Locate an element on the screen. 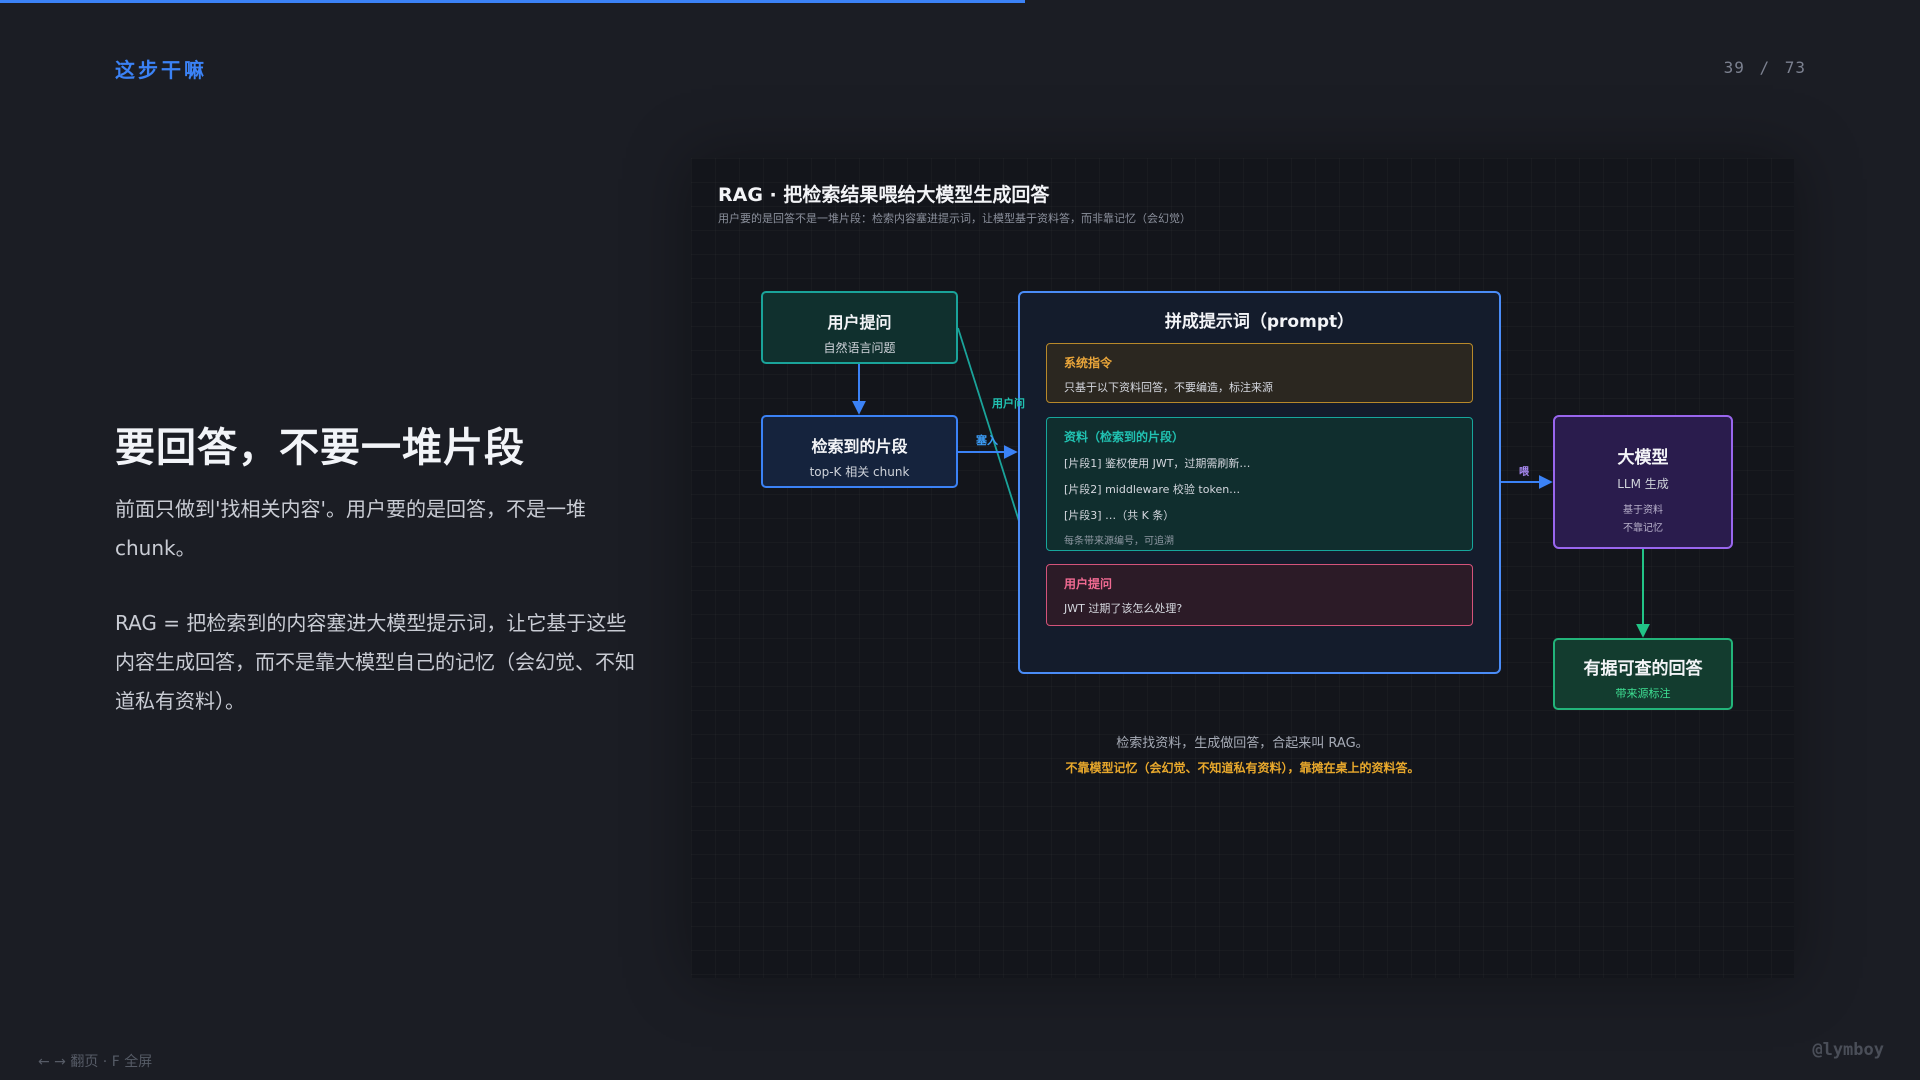 The width and height of the screenshot is (1920, 1080). node-user-question-title: 用户提问 is located at coordinates (859, 322).